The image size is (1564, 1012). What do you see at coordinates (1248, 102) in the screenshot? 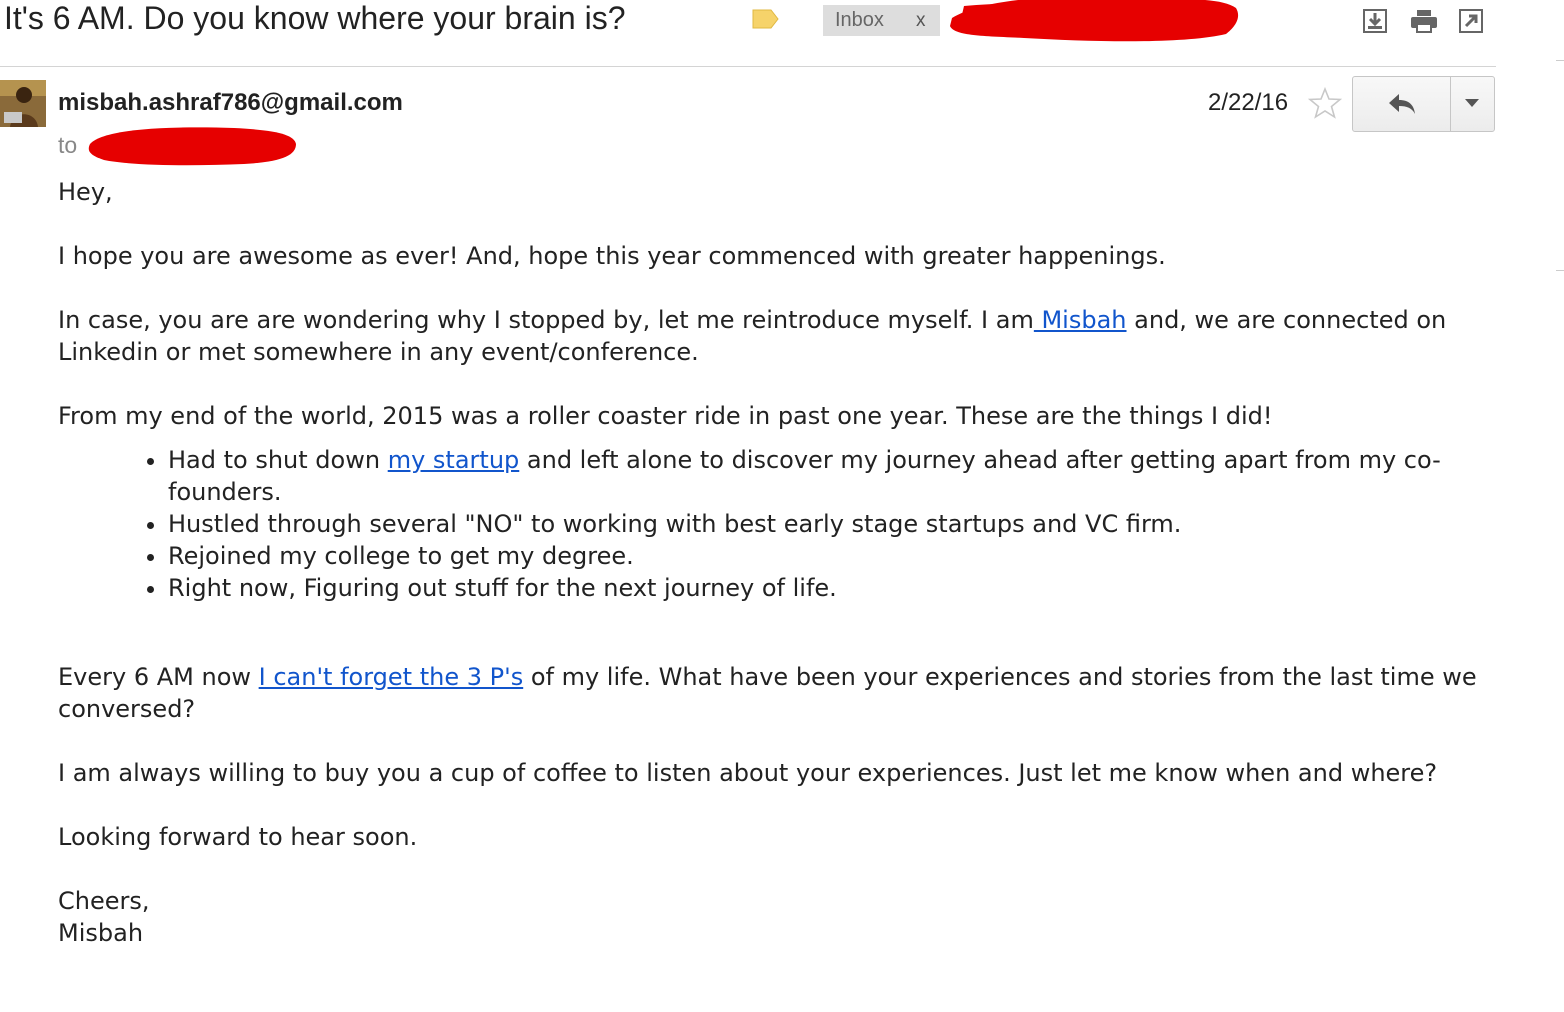
I see `message-date: 2/22/16` at bounding box center [1248, 102].